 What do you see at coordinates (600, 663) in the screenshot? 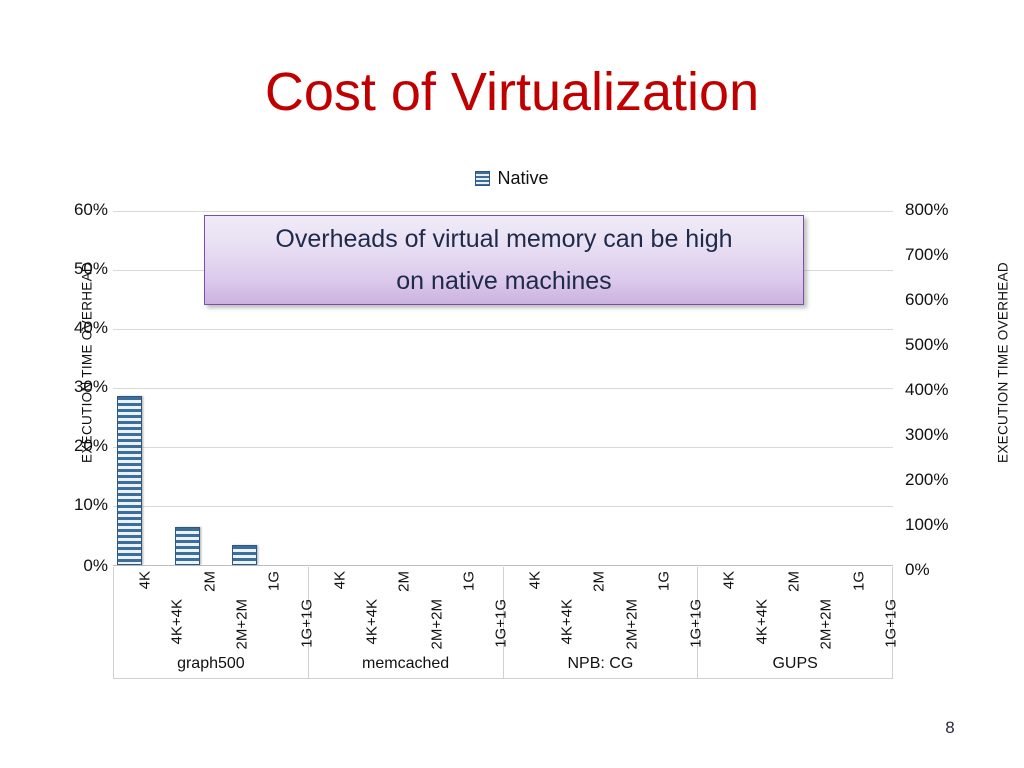
I see `x-axis-group-label: NPB: CG` at bounding box center [600, 663].